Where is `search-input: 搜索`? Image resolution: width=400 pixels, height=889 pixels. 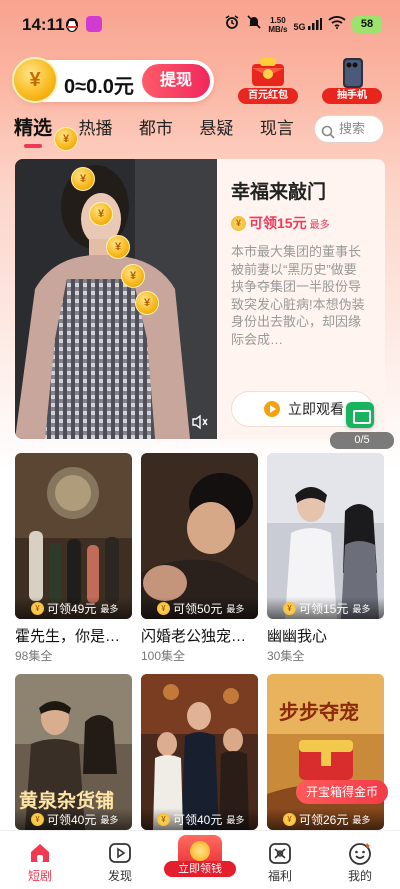 search-input: 搜索 is located at coordinates (349, 129).